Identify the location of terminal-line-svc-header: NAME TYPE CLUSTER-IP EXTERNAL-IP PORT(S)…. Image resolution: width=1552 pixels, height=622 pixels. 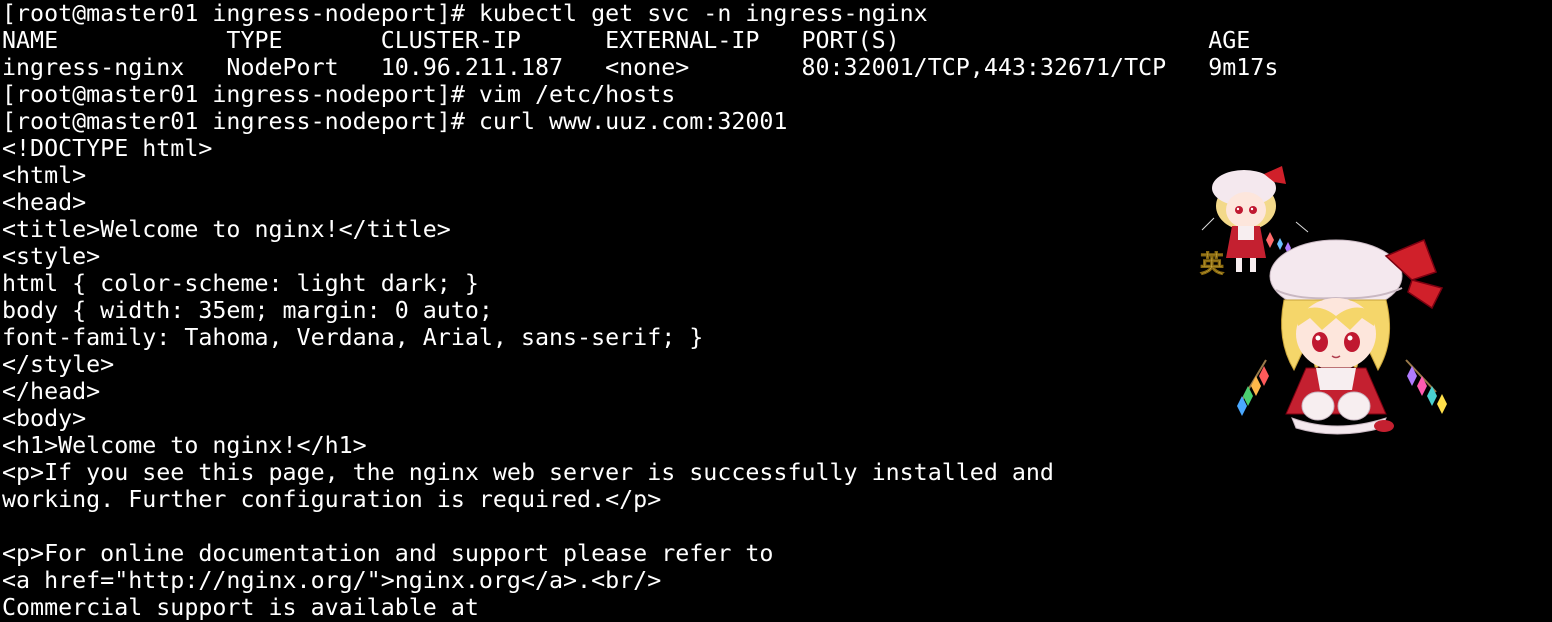
(626, 40).